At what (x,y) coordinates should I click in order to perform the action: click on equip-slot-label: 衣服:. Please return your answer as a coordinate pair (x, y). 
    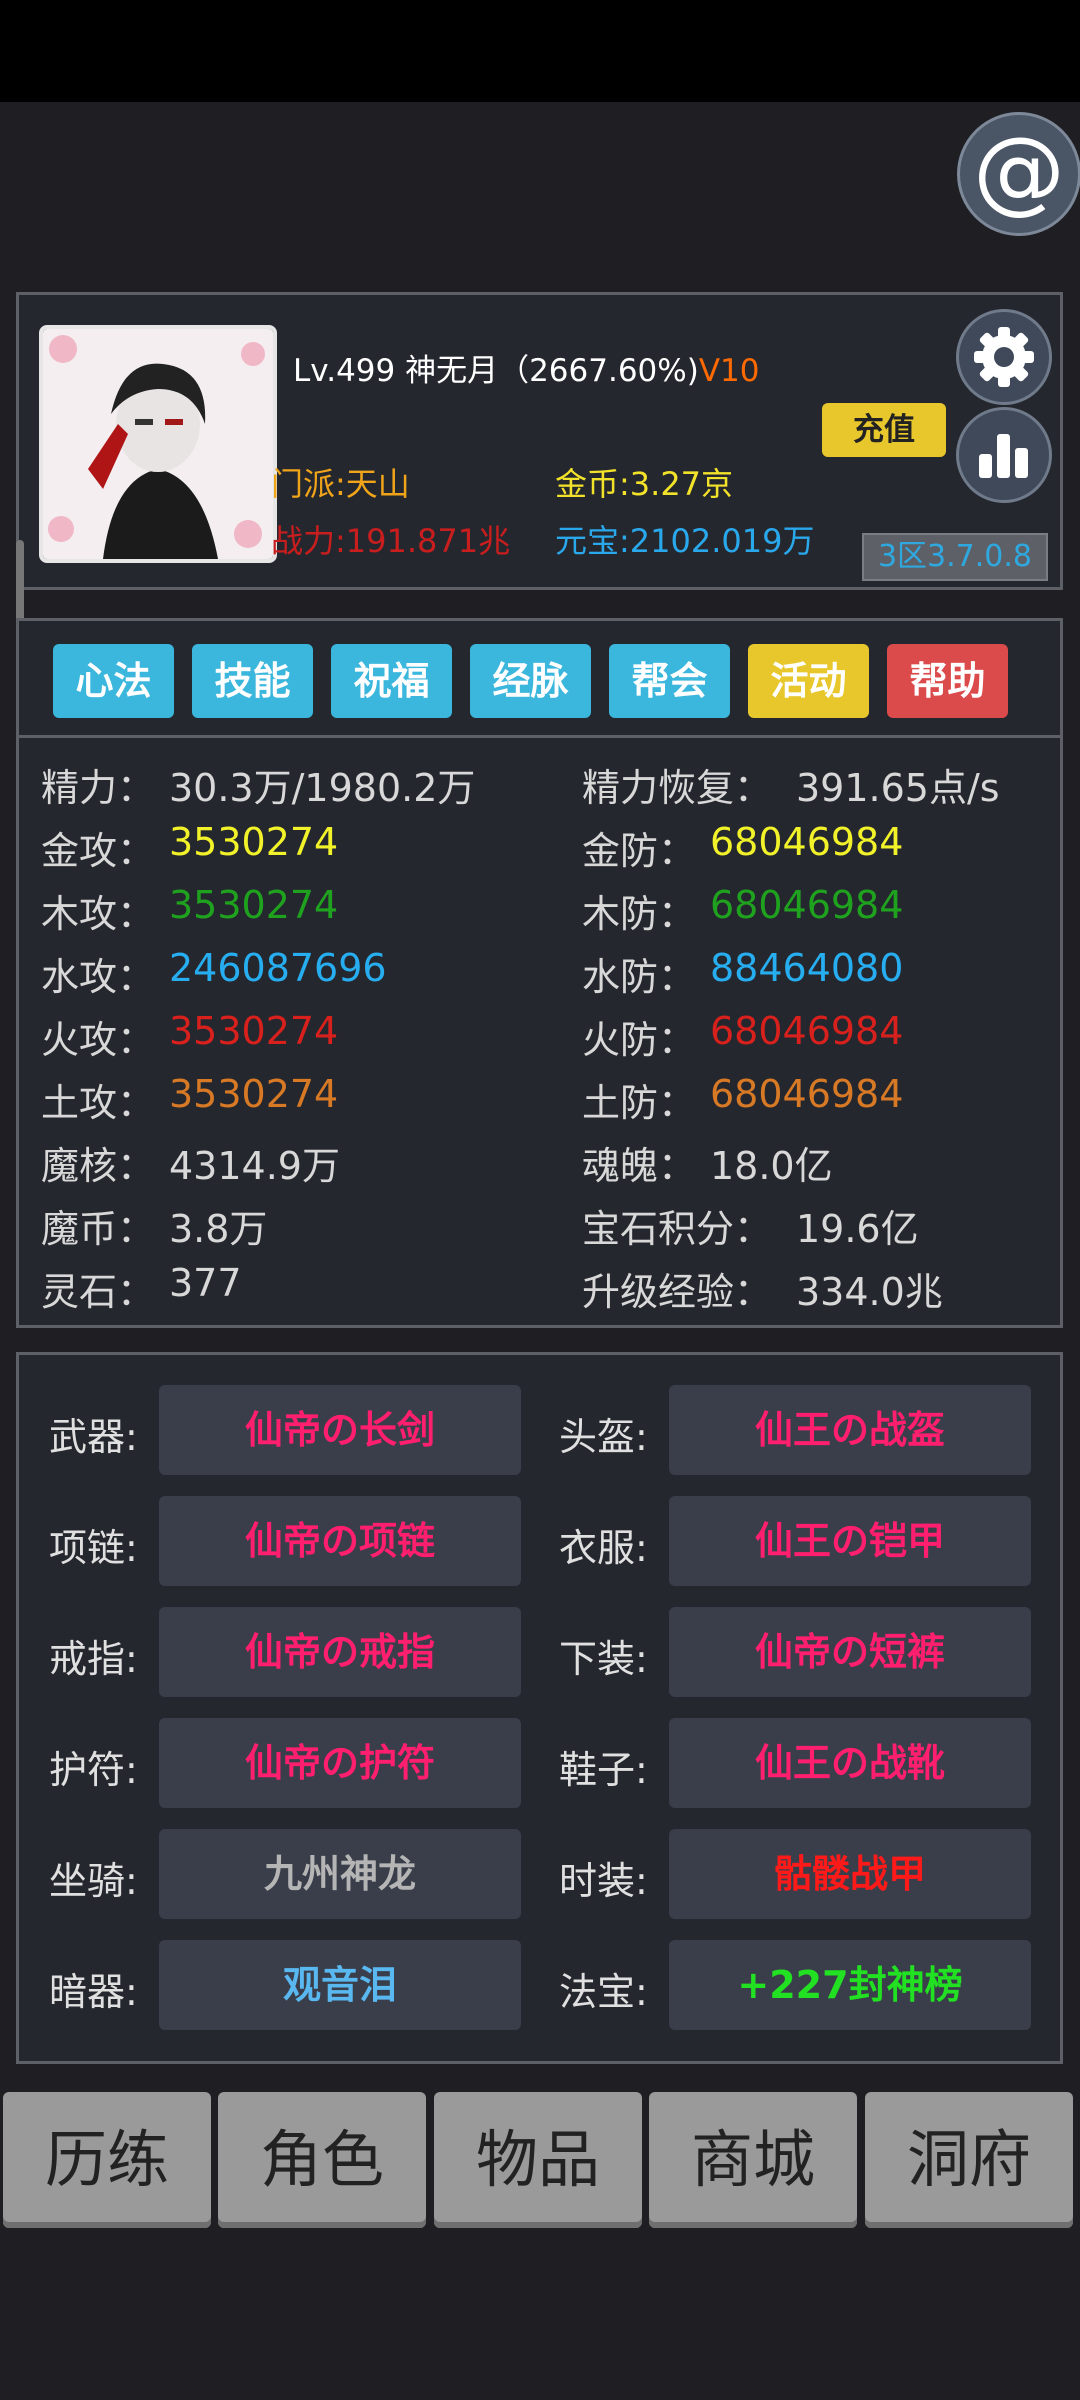
    Looking at the image, I should click on (603, 1548).